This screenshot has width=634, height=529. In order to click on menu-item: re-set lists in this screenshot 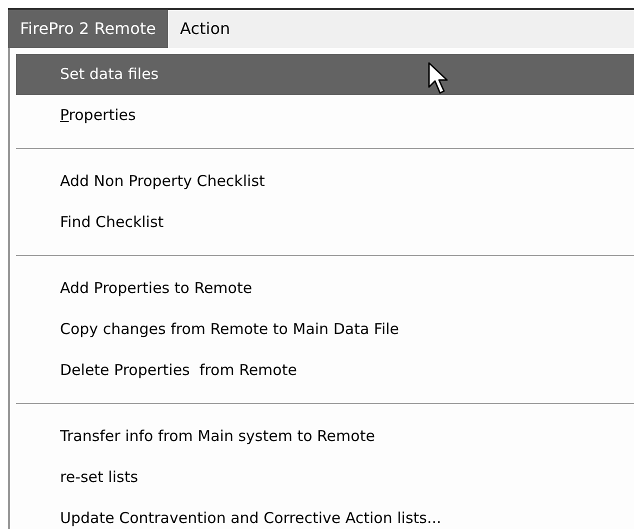, I will do `click(325, 477)`.